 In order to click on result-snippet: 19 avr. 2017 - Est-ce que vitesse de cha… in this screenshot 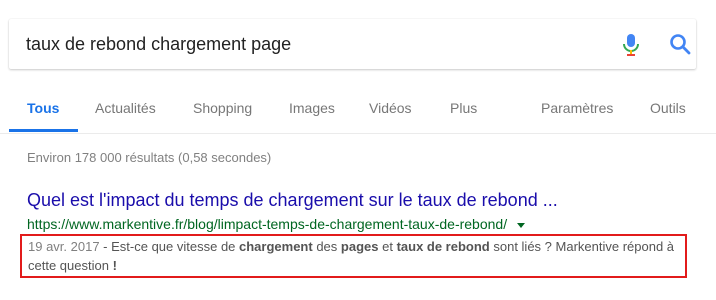, I will do `click(358, 256)`.